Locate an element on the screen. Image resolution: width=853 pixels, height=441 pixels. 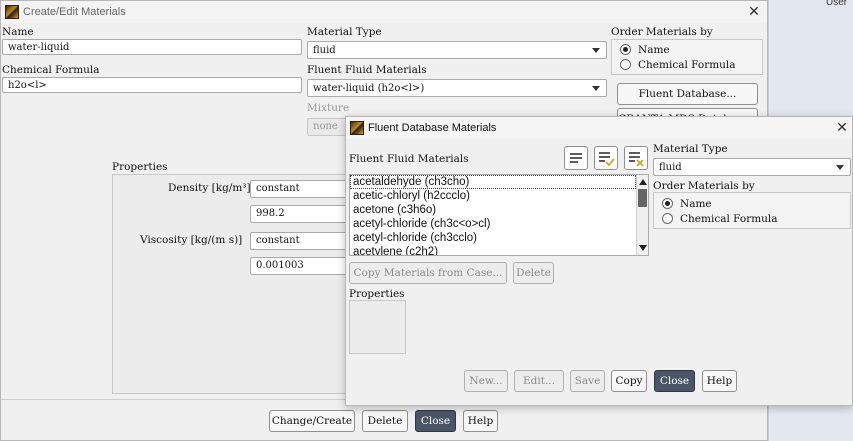
list-scrollbar is located at coordinates (642, 215).